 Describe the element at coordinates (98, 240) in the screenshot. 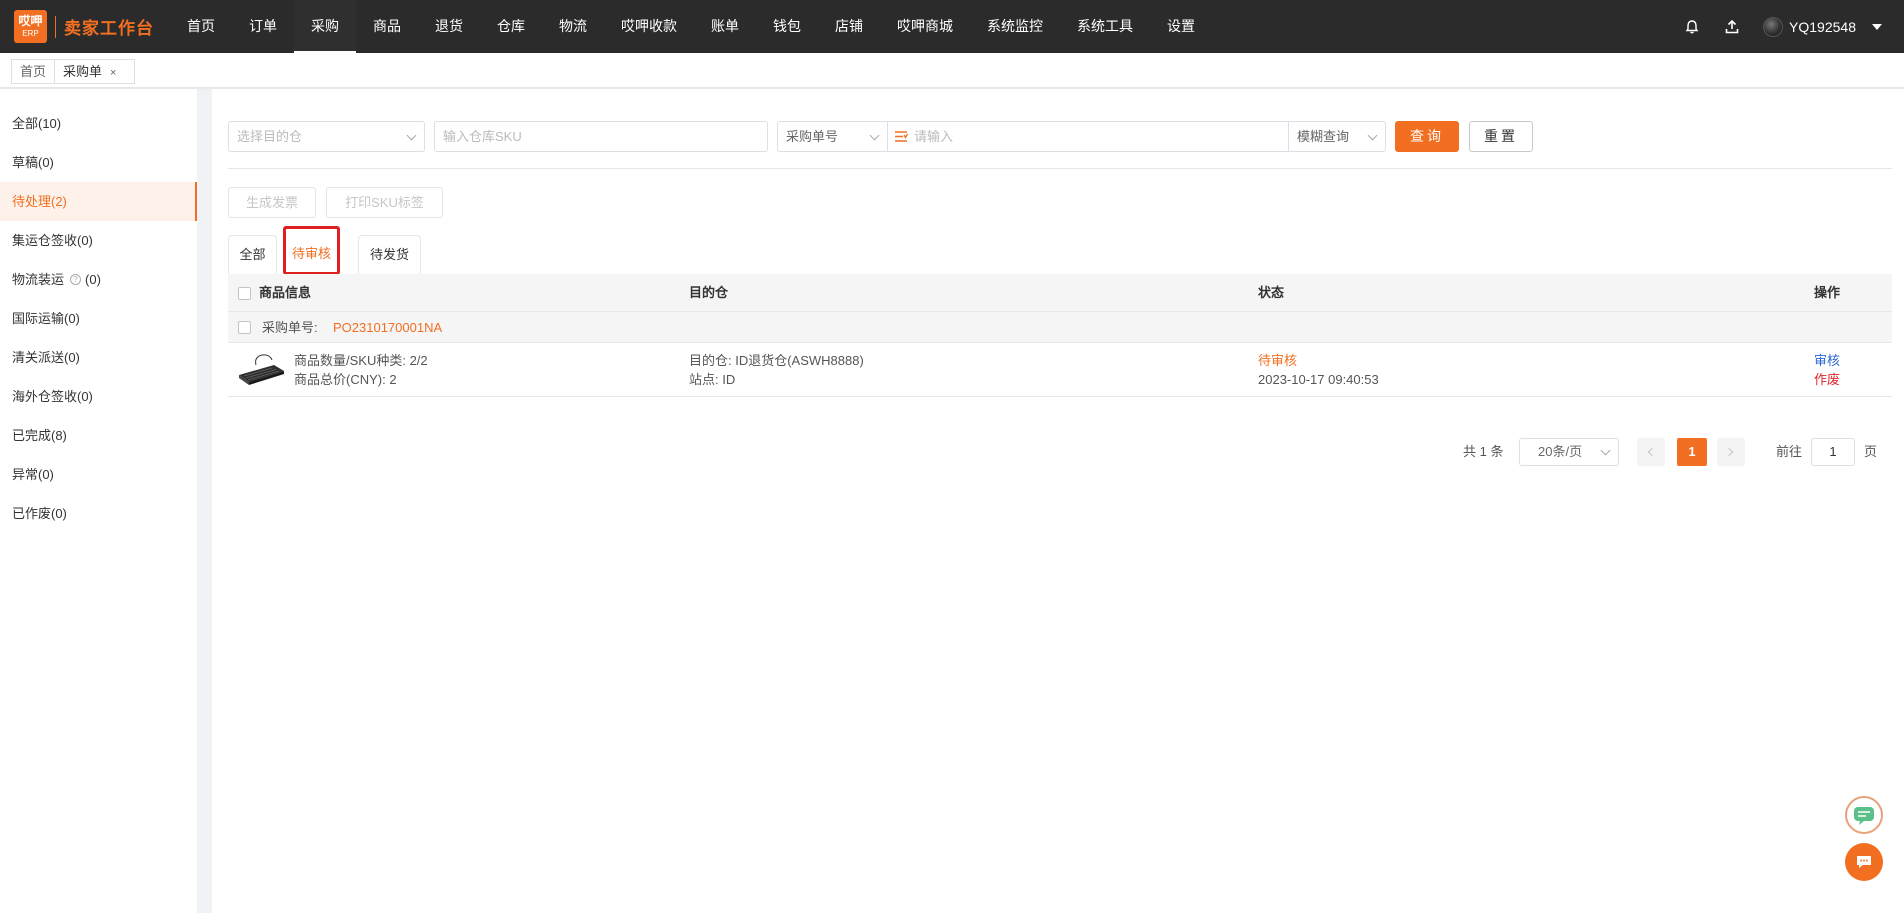

I see `sidebar-item-consolidation-received: 集运仓签收(0)` at that location.